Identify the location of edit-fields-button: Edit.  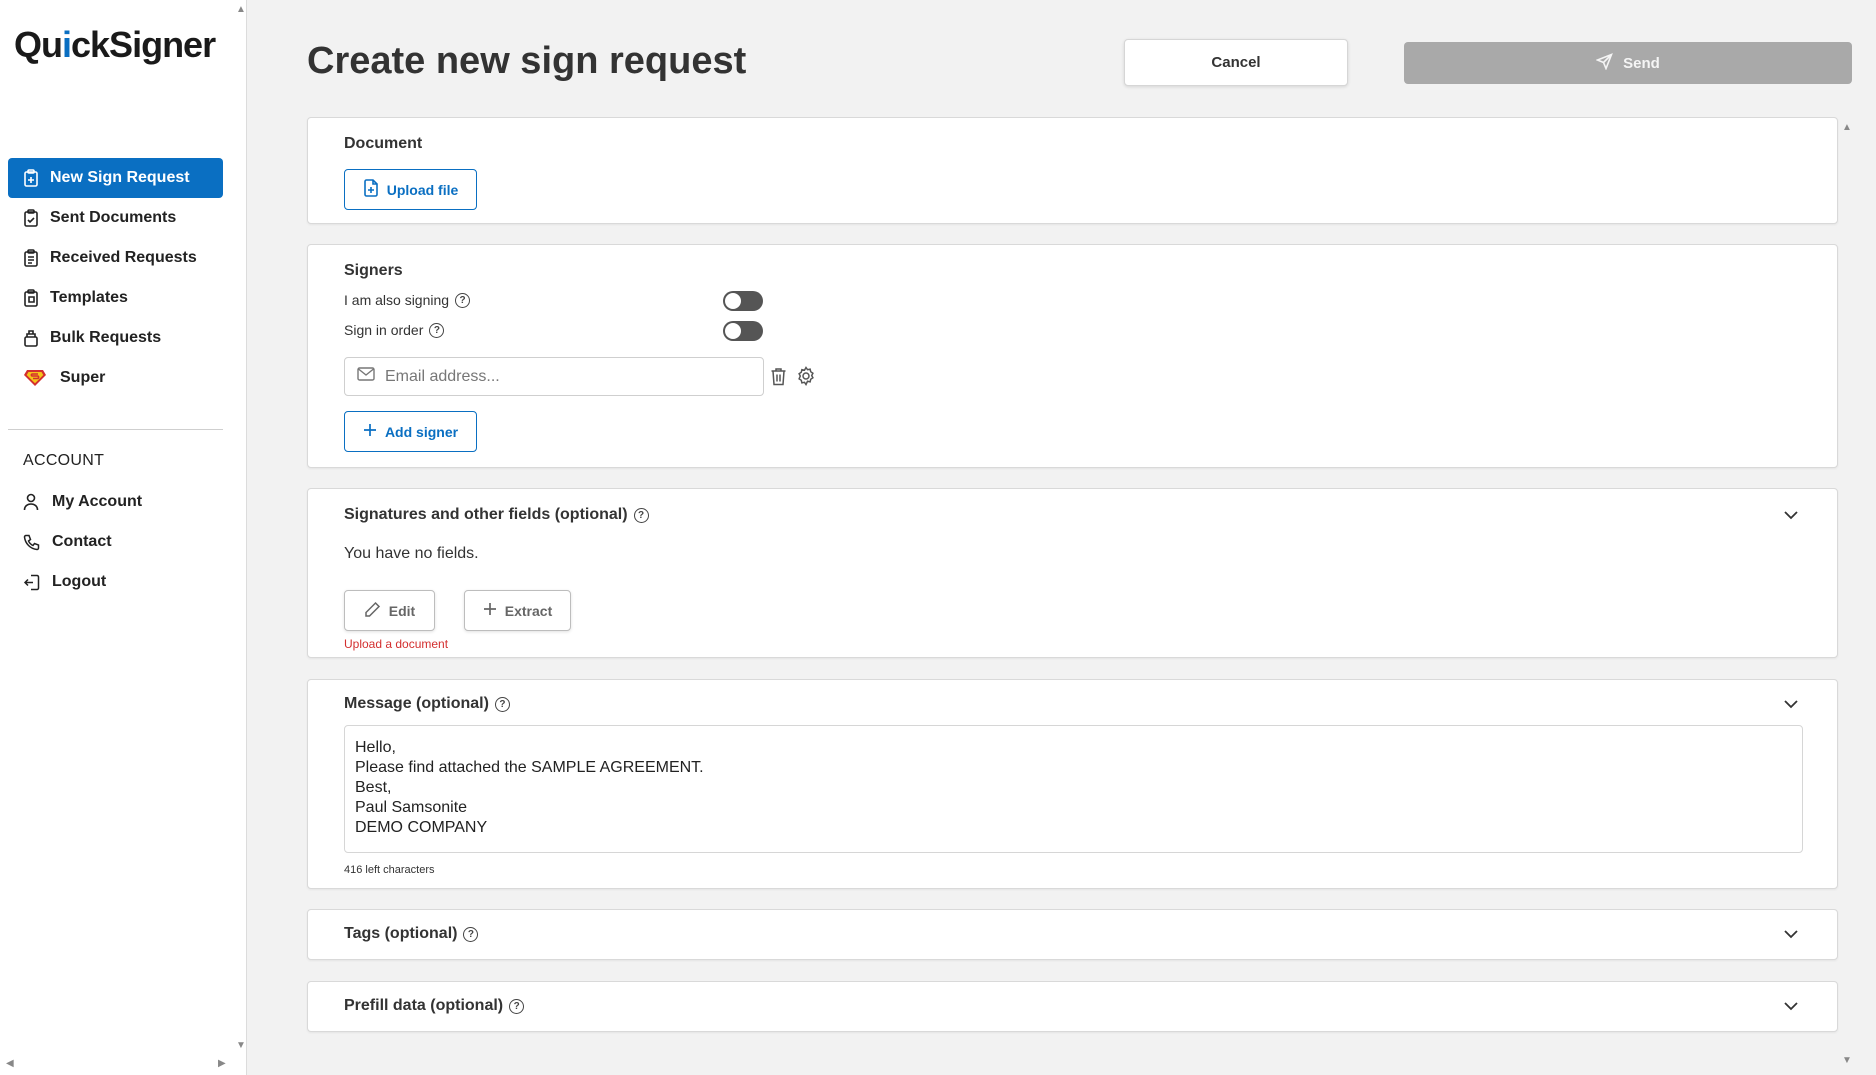
(389, 610).